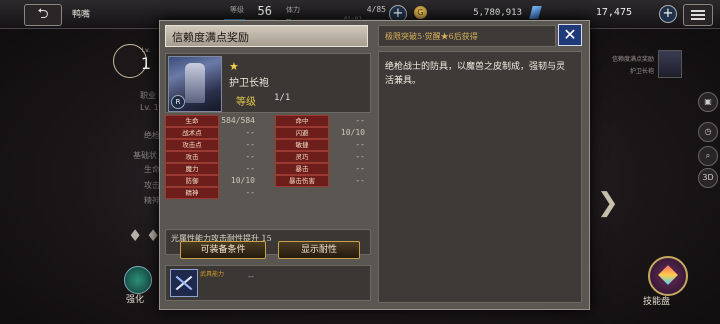 Image resolution: width=720 pixels, height=324 pixels. I want to click on bg-label-lv: Lv. 1, so click(149, 107).